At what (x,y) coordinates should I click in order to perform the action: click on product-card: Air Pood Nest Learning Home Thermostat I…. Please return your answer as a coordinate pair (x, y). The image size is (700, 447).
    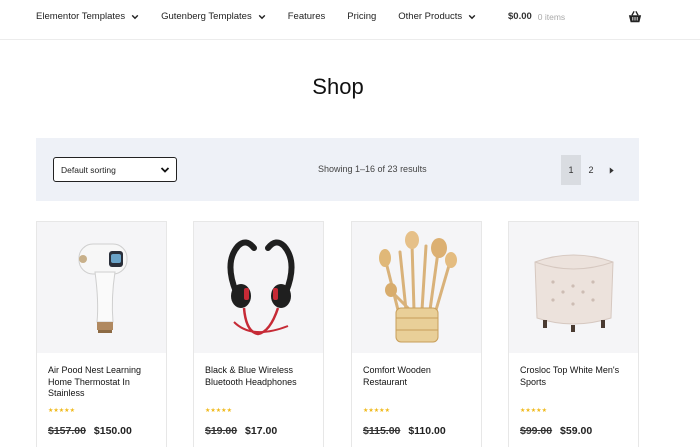
    Looking at the image, I should click on (101, 334).